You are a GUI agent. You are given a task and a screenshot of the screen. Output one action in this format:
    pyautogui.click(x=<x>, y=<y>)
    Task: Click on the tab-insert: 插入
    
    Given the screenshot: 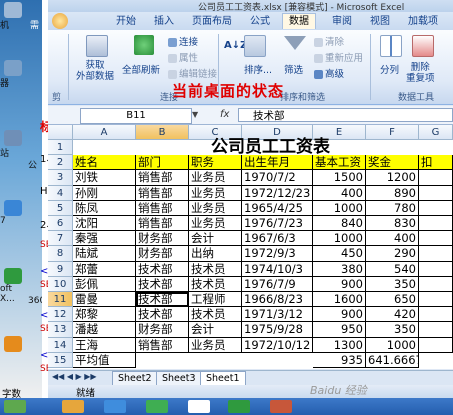 What is the action you would take?
    pyautogui.click(x=164, y=21)
    